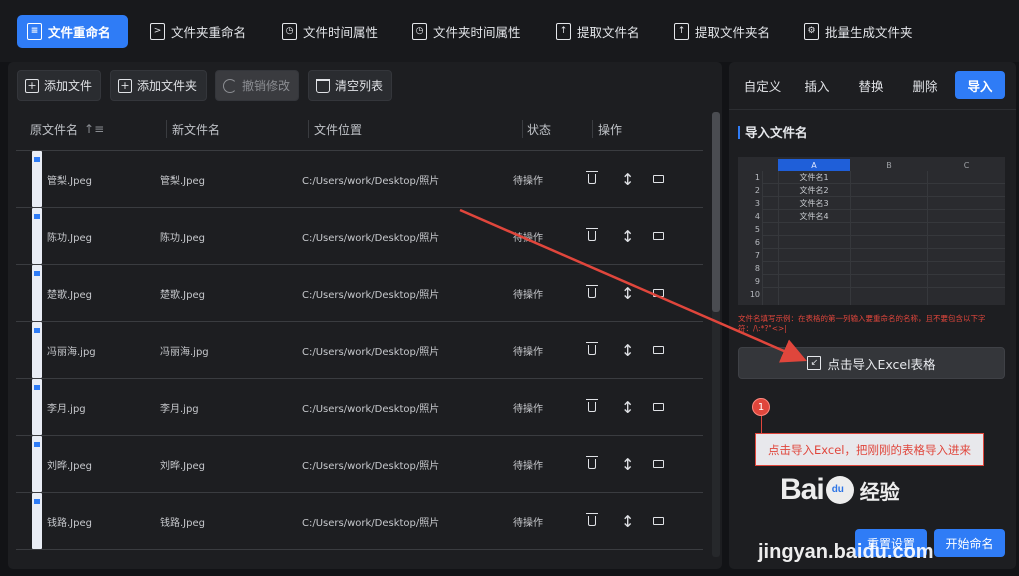 Image resolution: width=1019 pixels, height=576 pixels. I want to click on row-number: 2, so click(757, 190).